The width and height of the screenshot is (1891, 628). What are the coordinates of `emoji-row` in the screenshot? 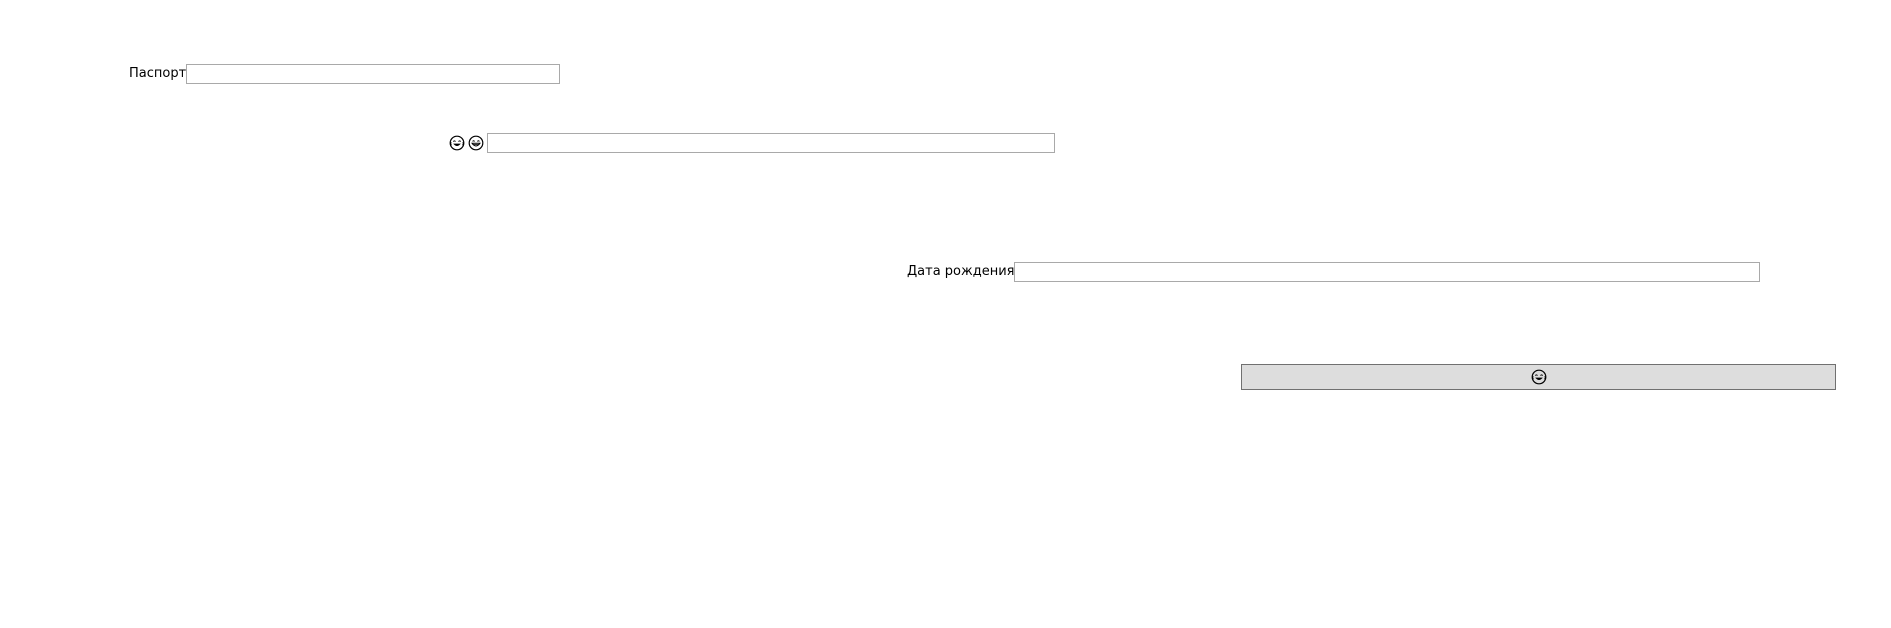 It's located at (752, 143).